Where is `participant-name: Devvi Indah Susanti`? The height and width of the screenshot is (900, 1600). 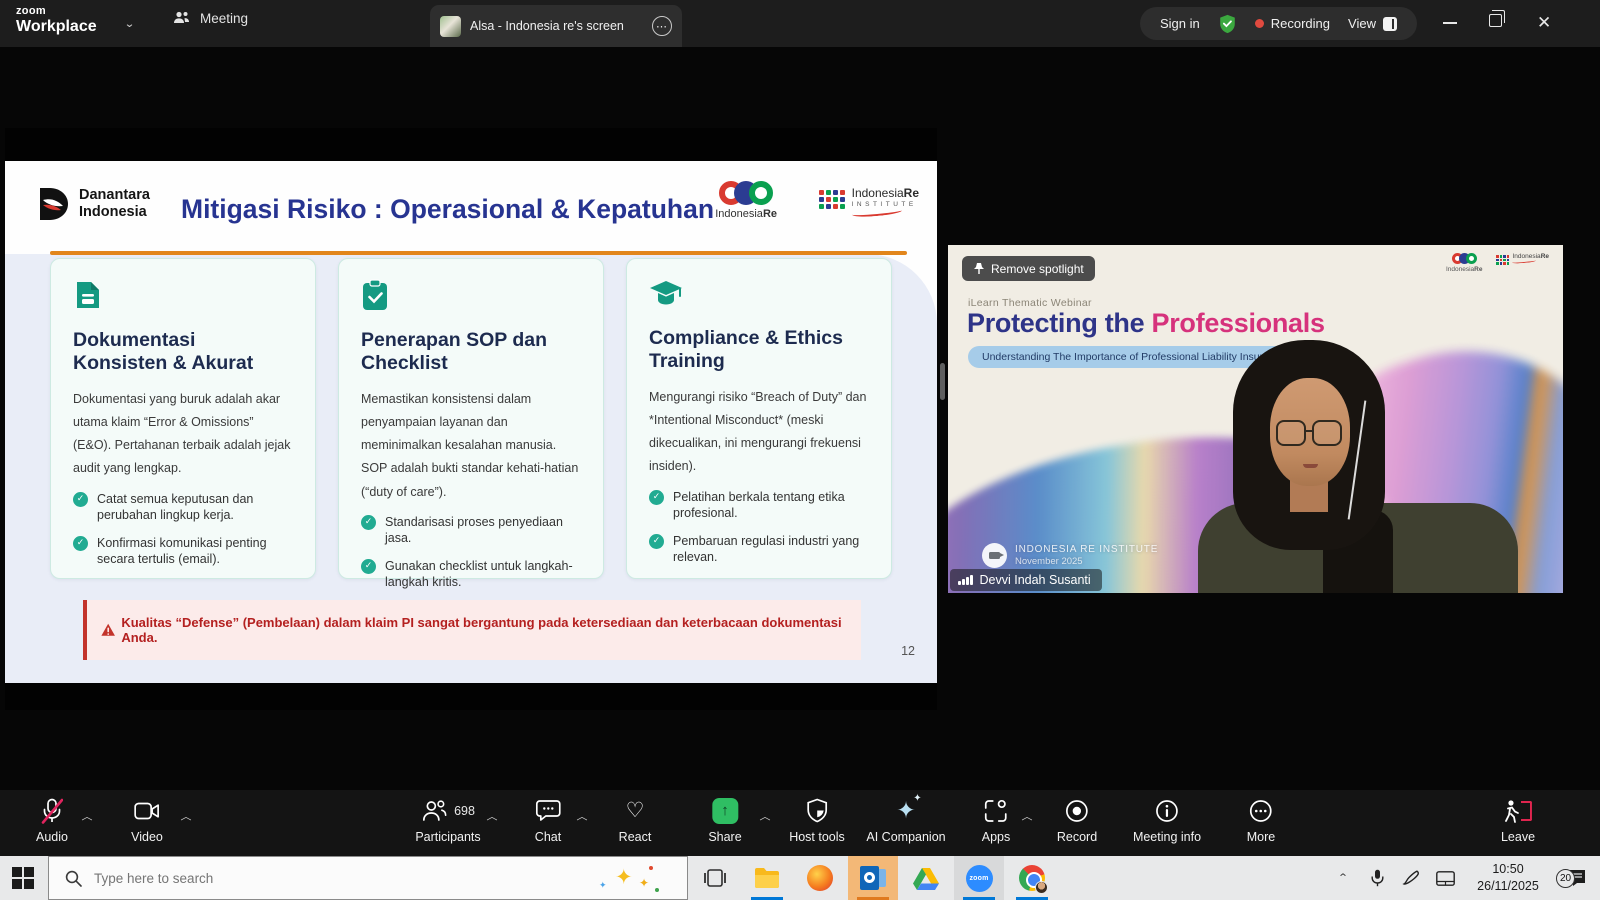
participant-name: Devvi Indah Susanti is located at coordinates (1035, 580).